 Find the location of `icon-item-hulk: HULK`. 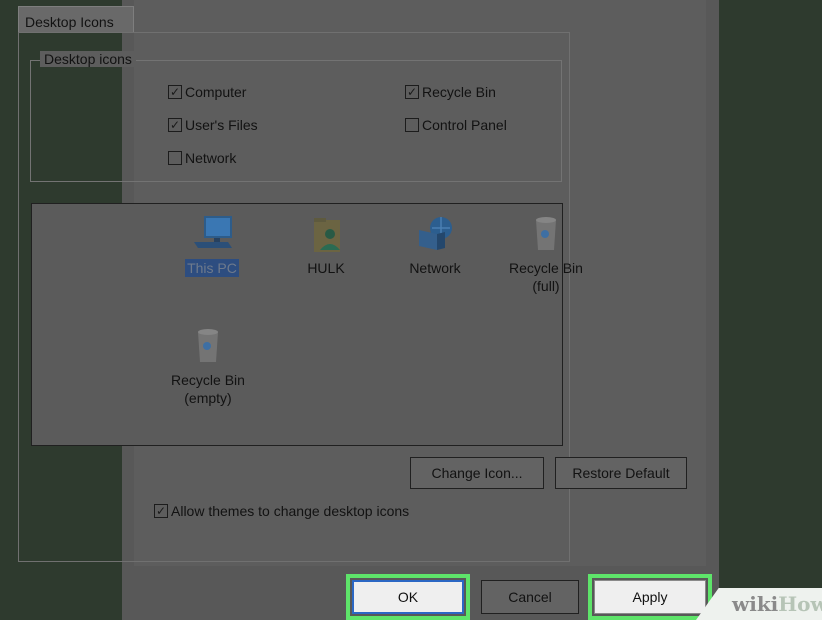

icon-item-hulk: HULK is located at coordinates (326, 244).